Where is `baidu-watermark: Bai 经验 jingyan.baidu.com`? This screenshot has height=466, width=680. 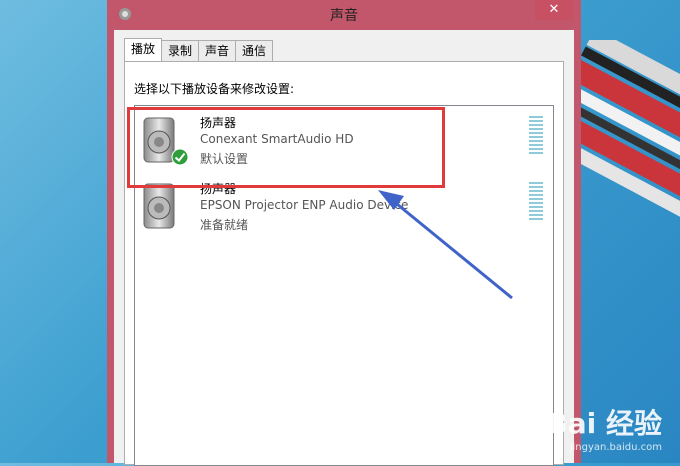 baidu-watermark: Bai 经验 jingyan.baidu.com is located at coordinates (604, 427).